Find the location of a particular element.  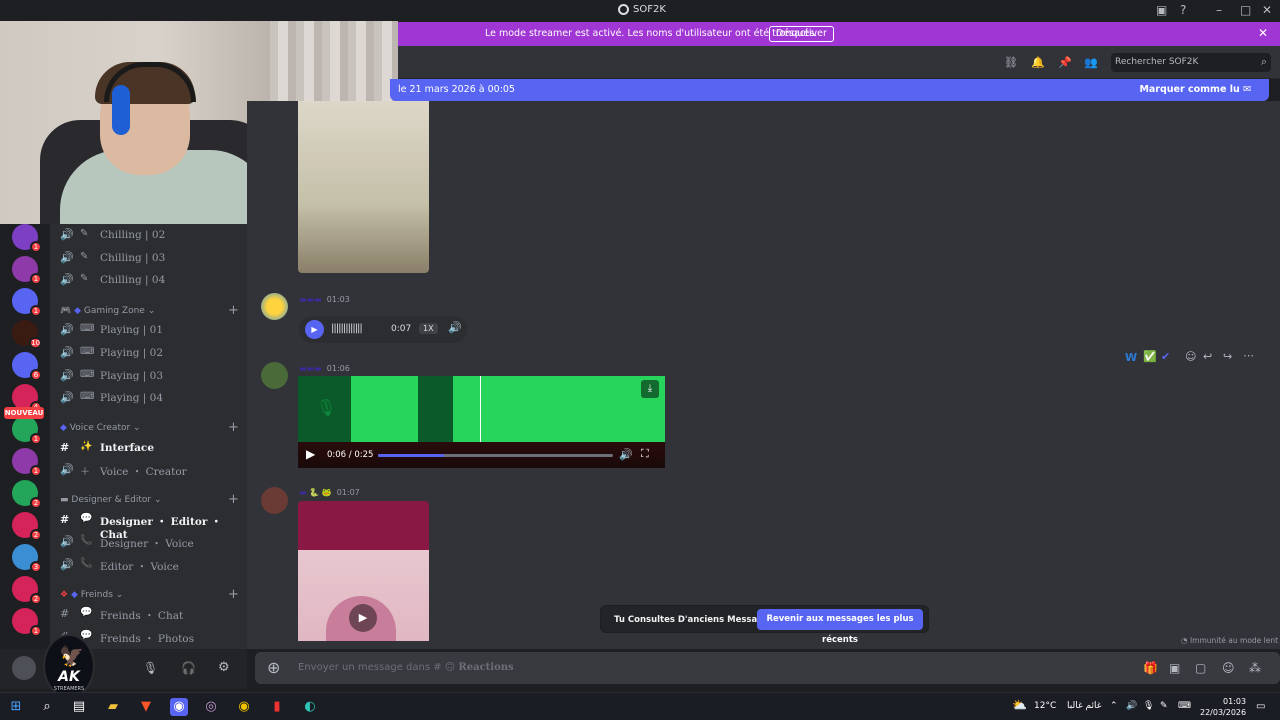

help-icon: ? is located at coordinates (1183, 10).